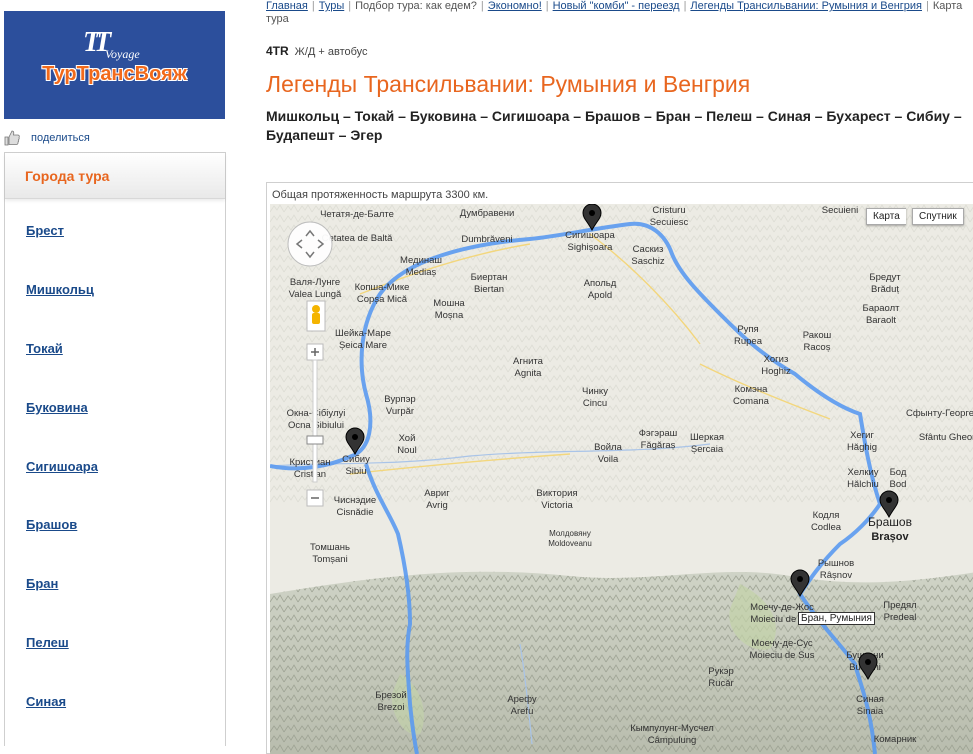 The image size is (973, 754). What do you see at coordinates (315, 294) in the screenshot?
I see `map-label: Valea Lungă` at bounding box center [315, 294].